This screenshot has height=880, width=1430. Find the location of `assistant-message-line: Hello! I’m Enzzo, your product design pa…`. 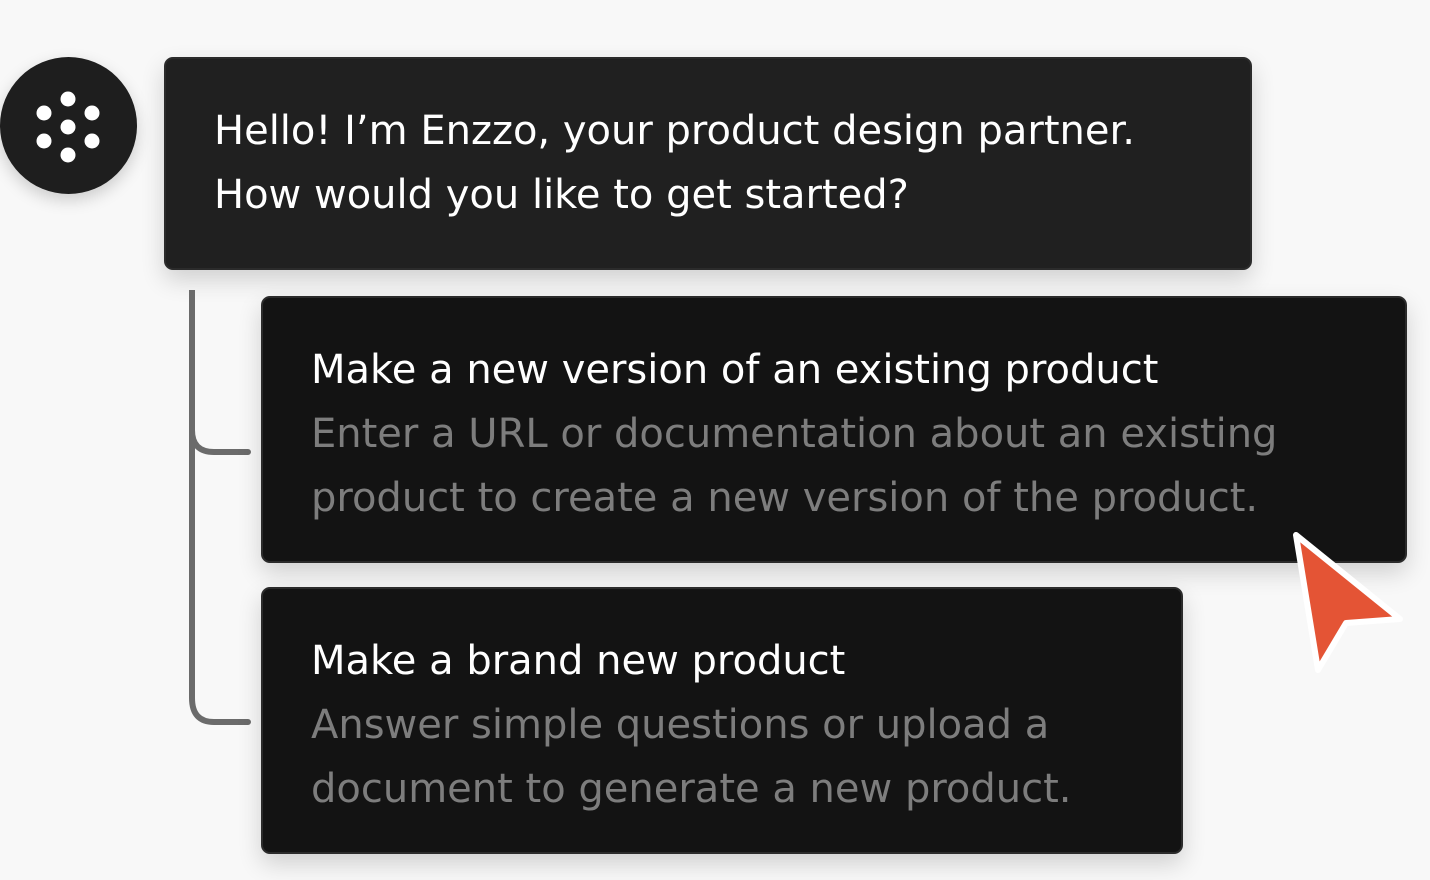

assistant-message-line: Hello! I’m Enzzo, your product design pa… is located at coordinates (674, 131).